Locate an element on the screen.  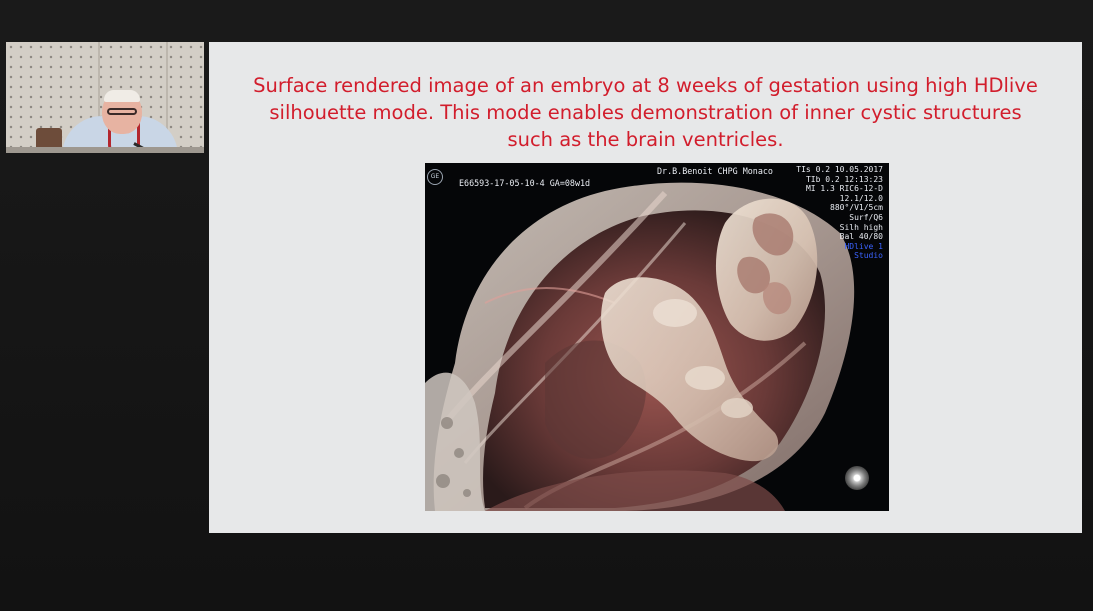
ge-logo-icon: GE is located at coordinates (435, 177).